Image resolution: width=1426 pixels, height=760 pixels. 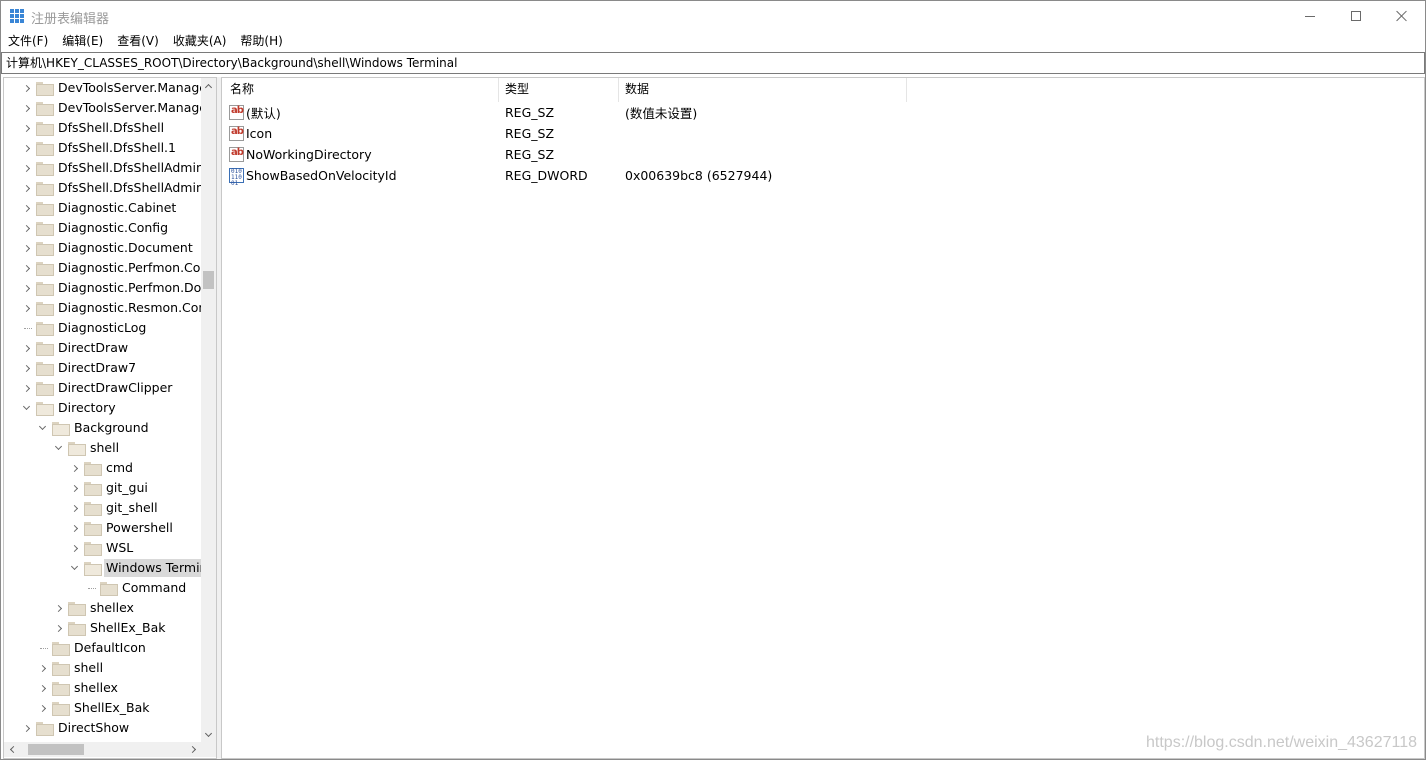 What do you see at coordinates (138, 41) in the screenshot?
I see `menu-view: 查看(V)` at bounding box center [138, 41].